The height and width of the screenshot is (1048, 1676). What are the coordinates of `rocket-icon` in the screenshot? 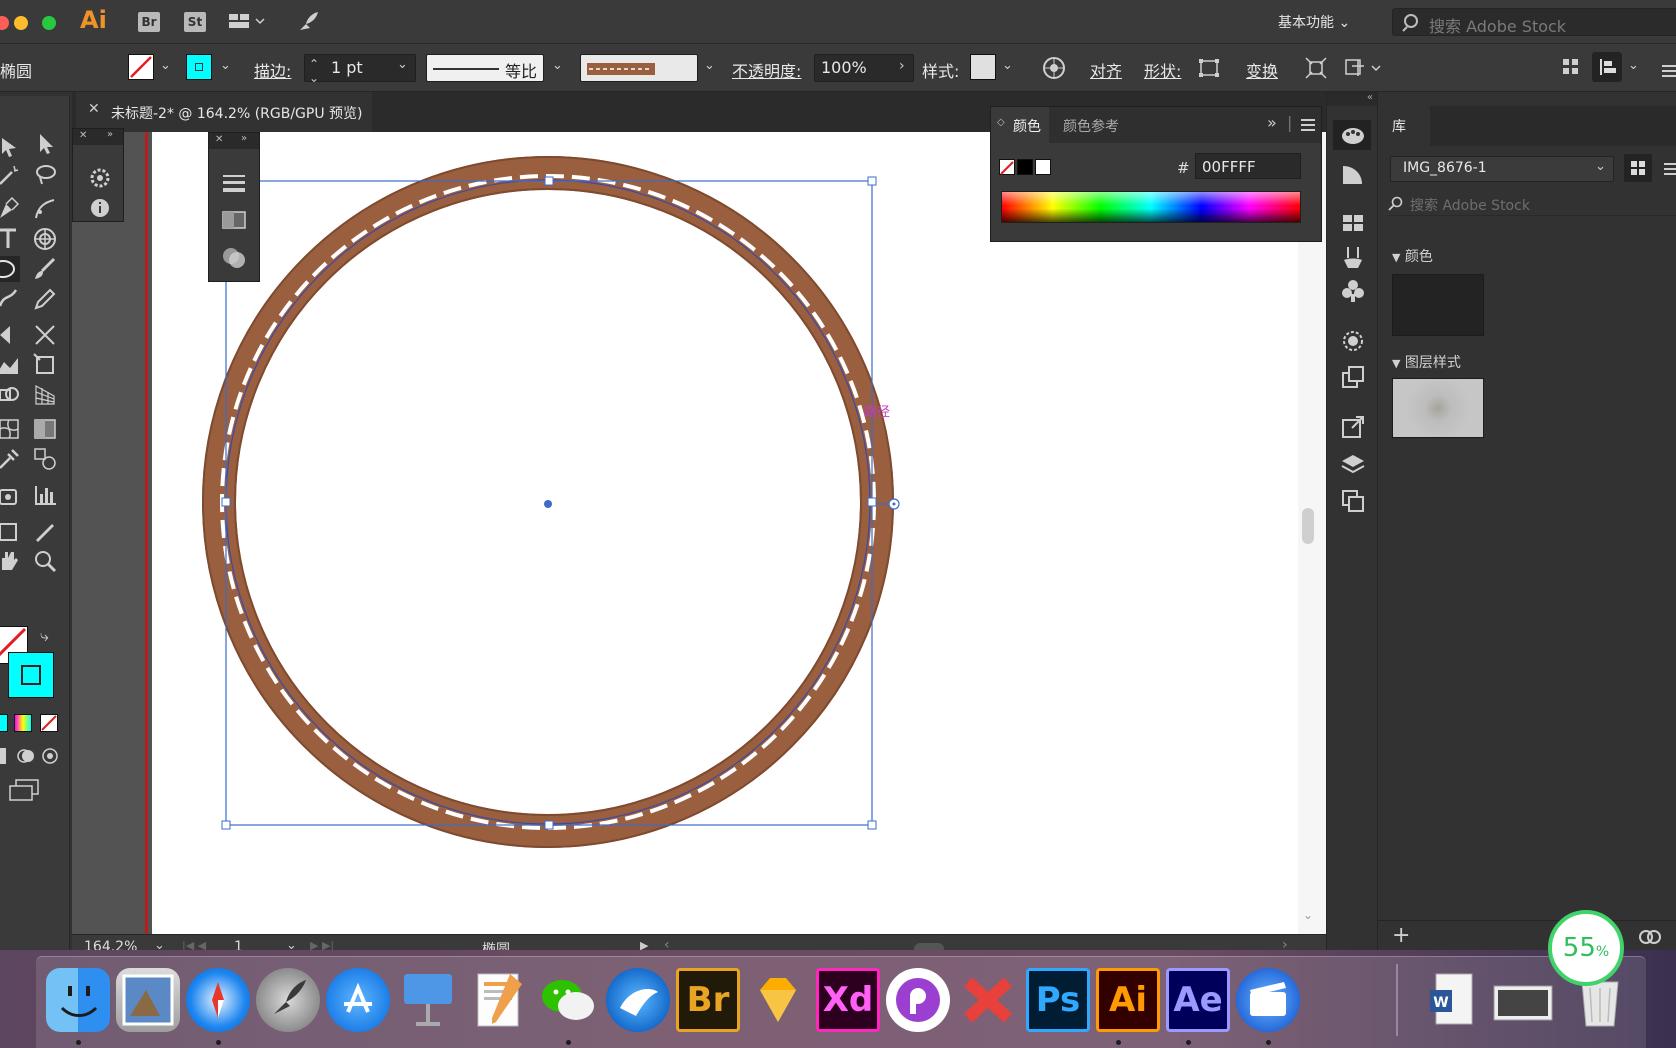 It's located at (290, 997).